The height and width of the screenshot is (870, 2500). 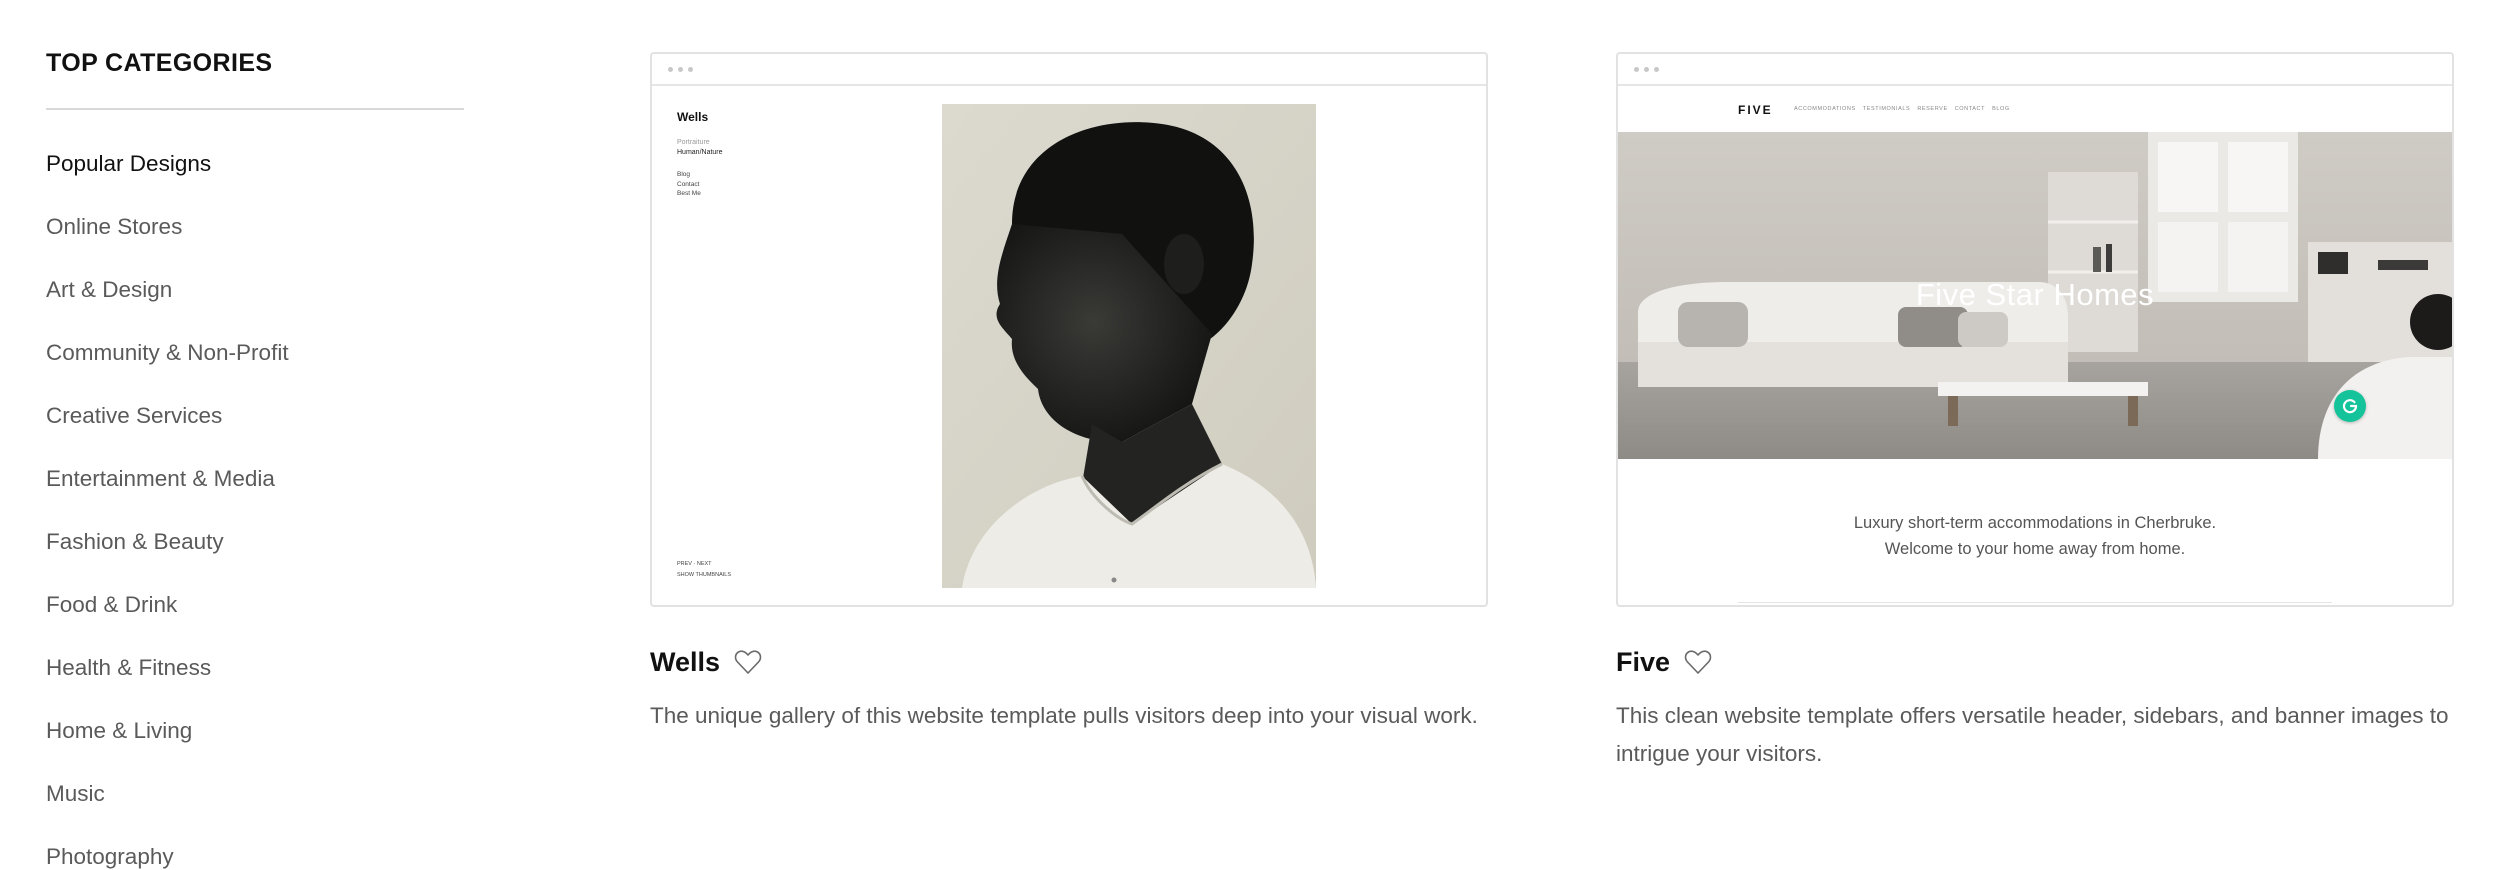 I want to click on preview-tagline-line: Welcome to your home away from home., so click(x=2035, y=549).